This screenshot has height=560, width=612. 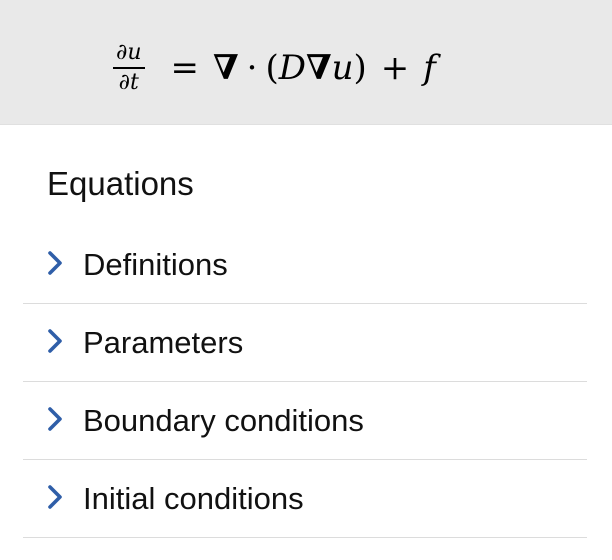 What do you see at coordinates (129, 52) in the screenshot?
I see `fraction-numerator: ∂u` at bounding box center [129, 52].